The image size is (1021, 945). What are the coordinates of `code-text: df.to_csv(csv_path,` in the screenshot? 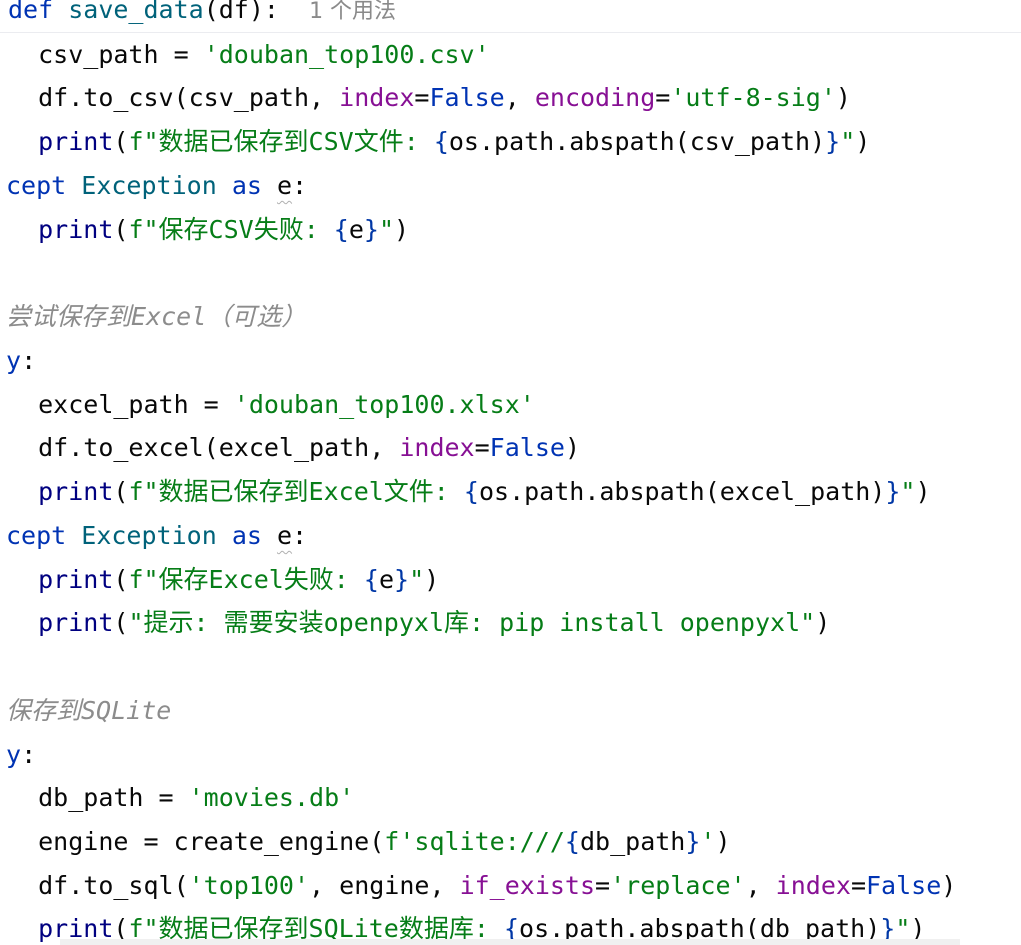 It's located at (189, 97).